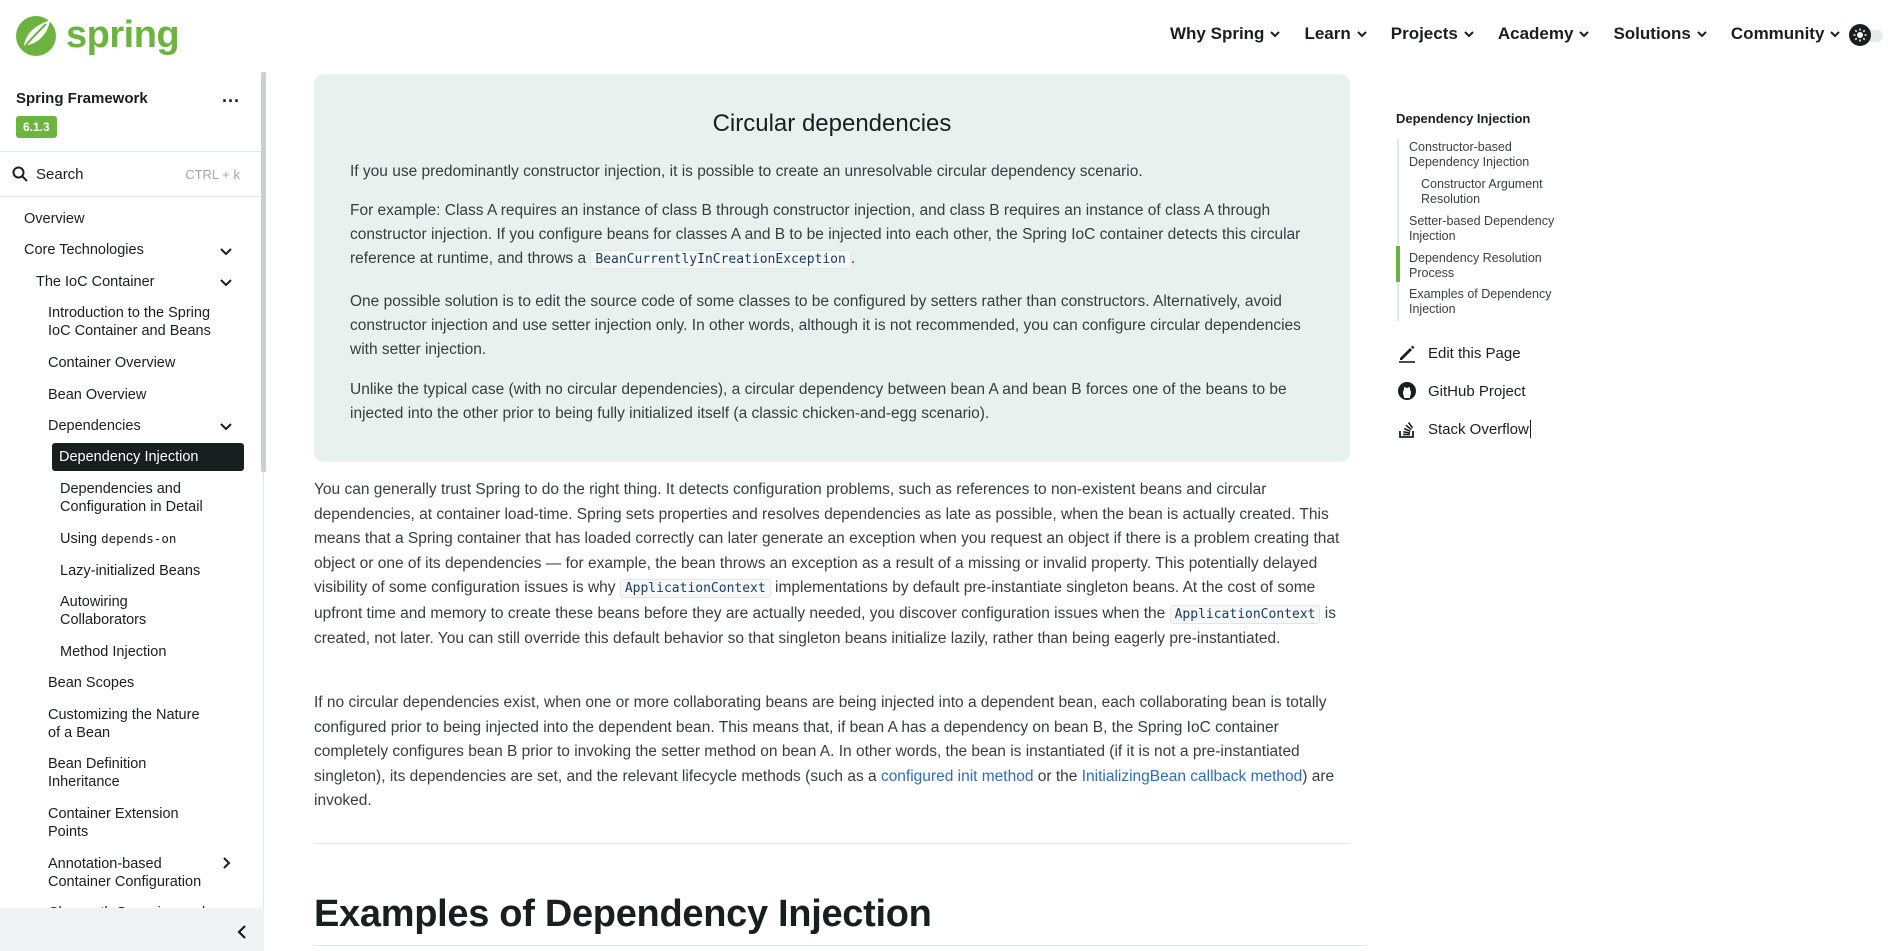  I want to click on sidebar-item-lazy-beans: Lazy-initialized Beans, so click(130, 571).